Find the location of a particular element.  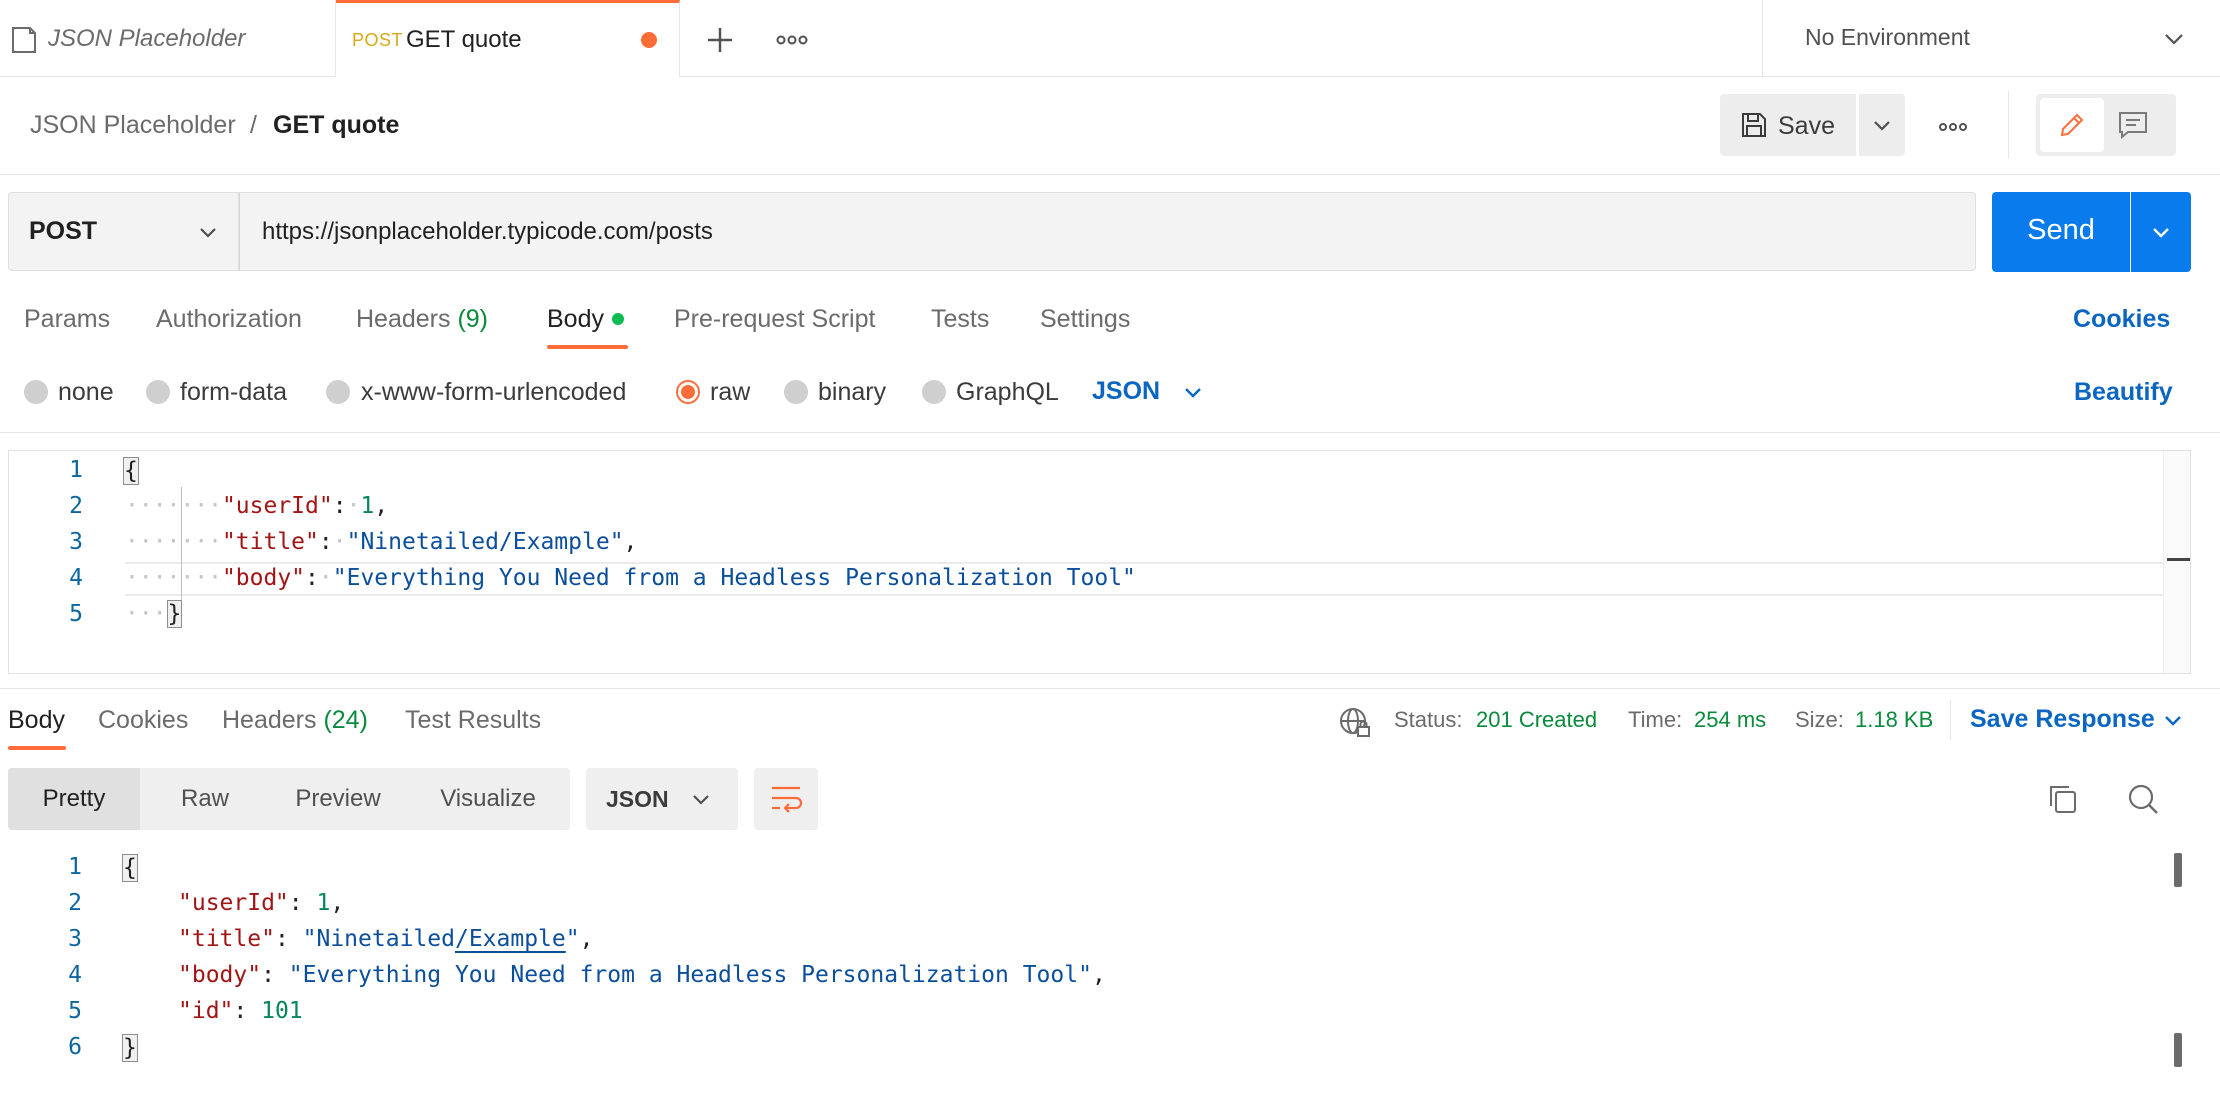

view-raw-button: Raw is located at coordinates (205, 799).